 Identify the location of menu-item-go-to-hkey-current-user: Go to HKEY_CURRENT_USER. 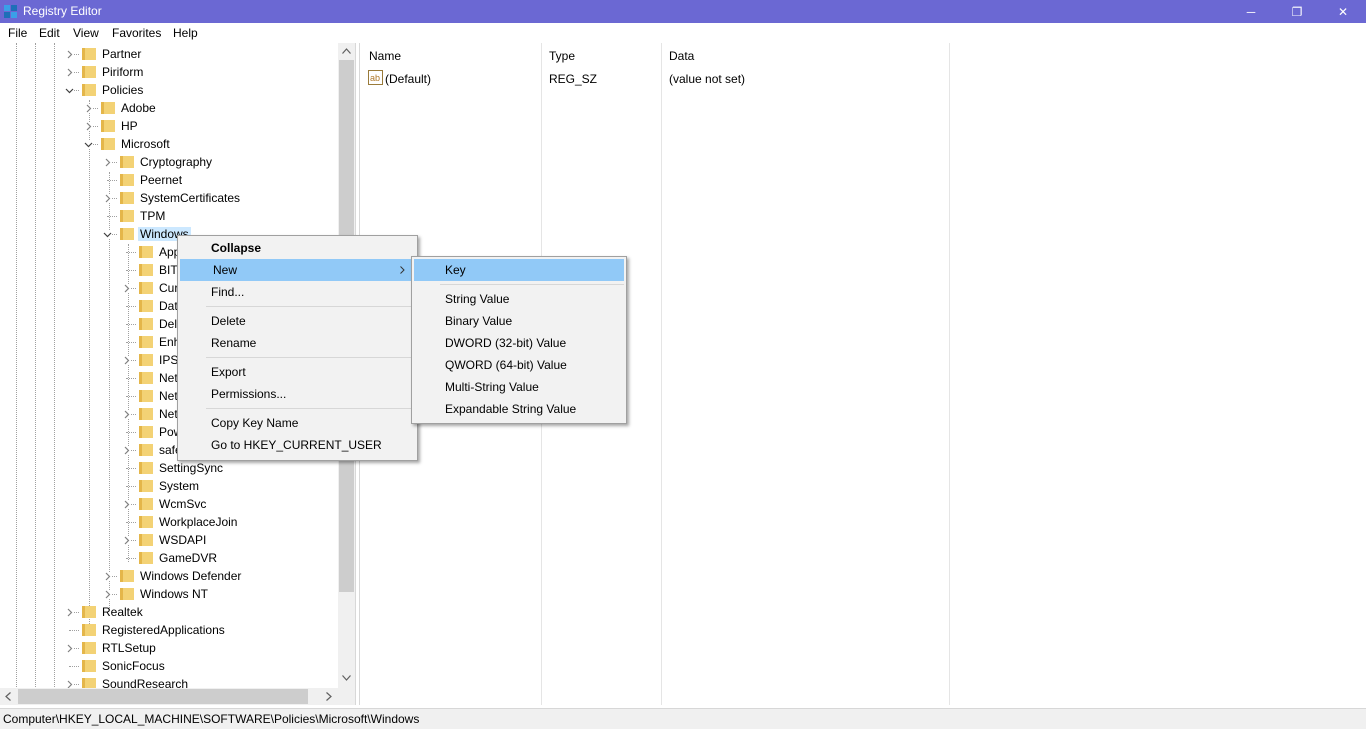
(297, 445).